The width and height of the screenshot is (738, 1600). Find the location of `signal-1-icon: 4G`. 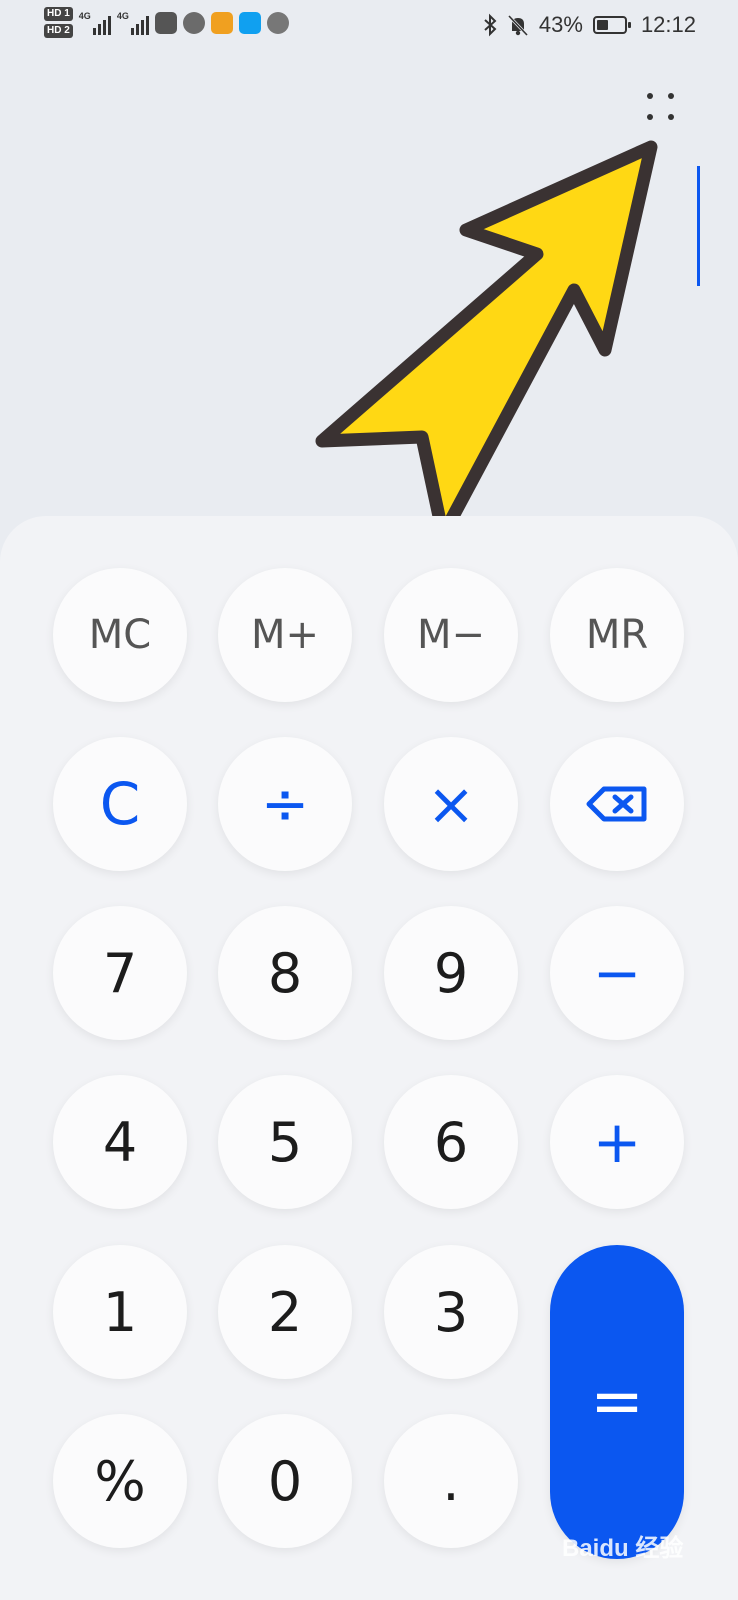

signal-1-icon: 4G is located at coordinates (95, 23).